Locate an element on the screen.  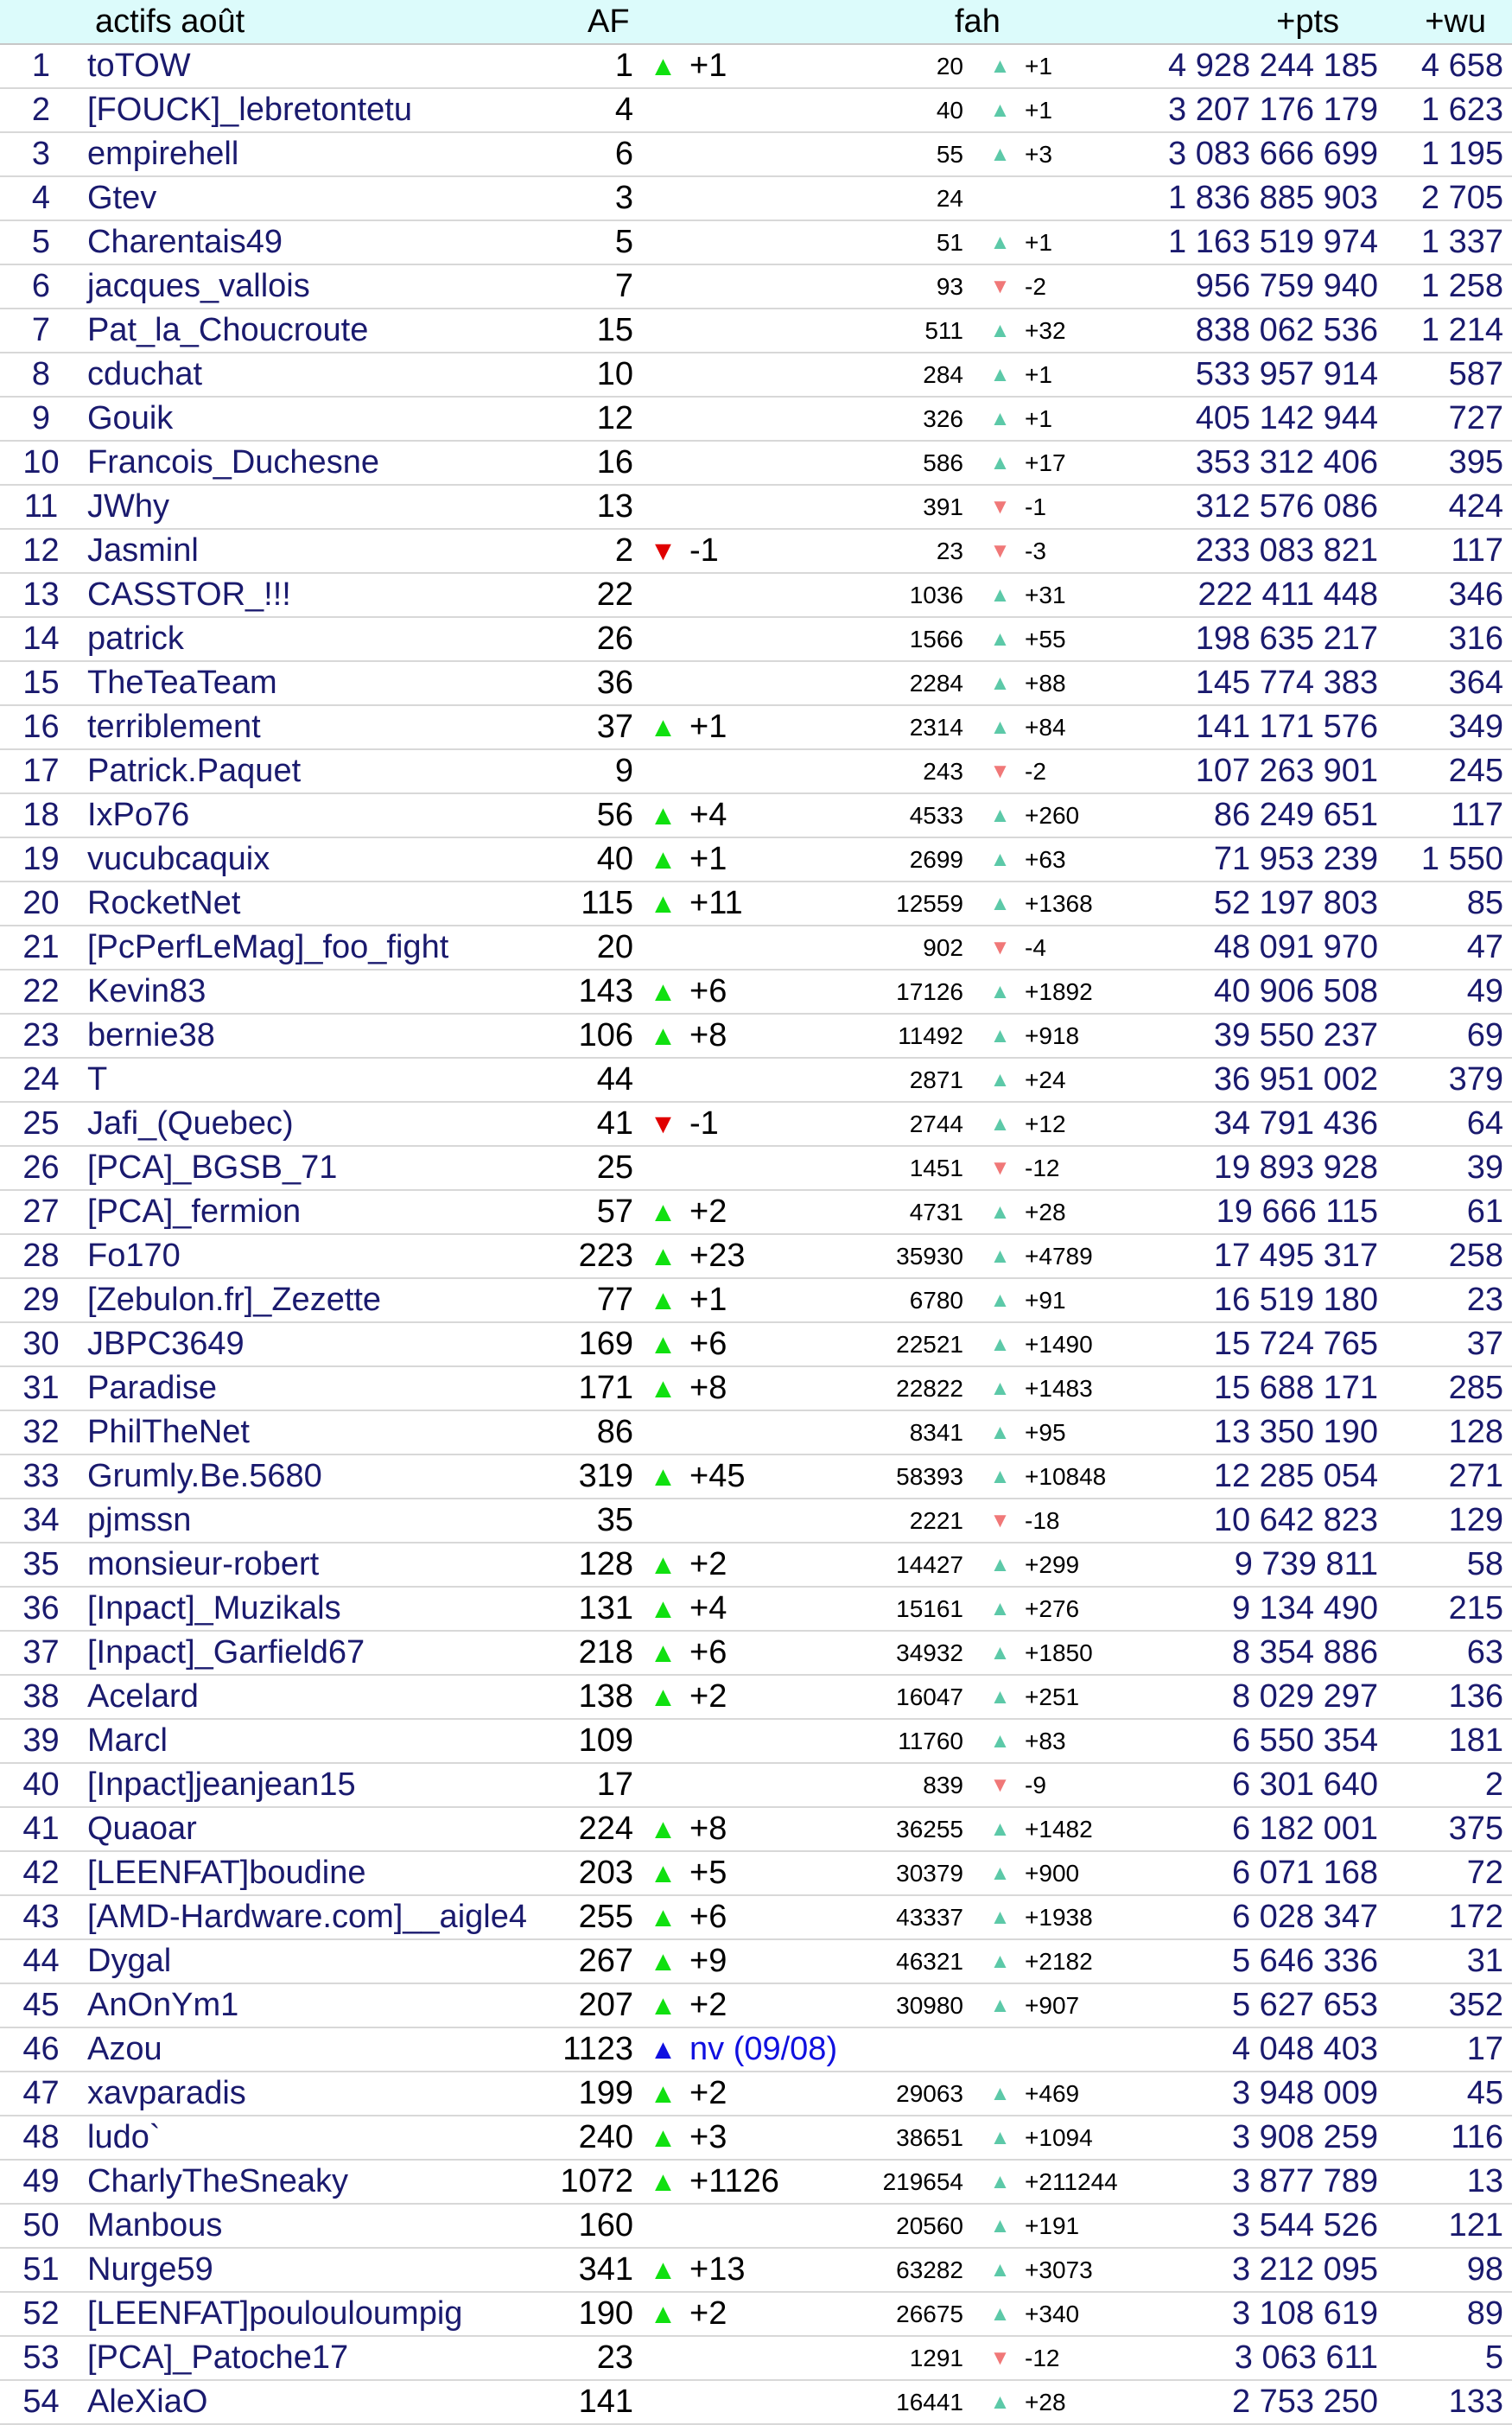
member-name-link: Paradise is located at coordinates (309, 1388).